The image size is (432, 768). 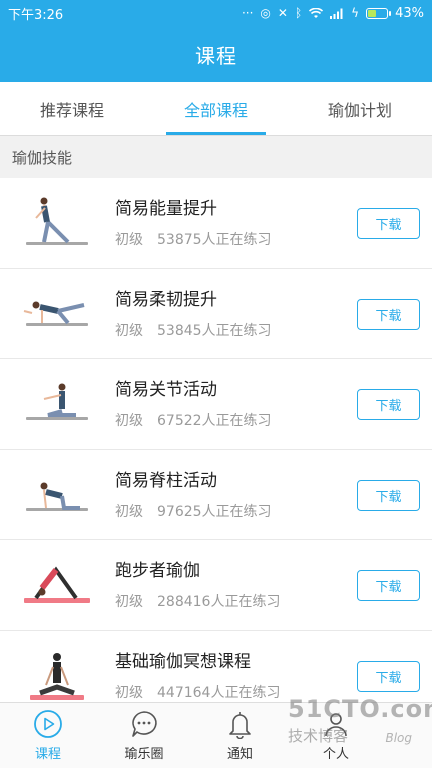 I want to click on chat-bubble-icon, so click(x=144, y=724).